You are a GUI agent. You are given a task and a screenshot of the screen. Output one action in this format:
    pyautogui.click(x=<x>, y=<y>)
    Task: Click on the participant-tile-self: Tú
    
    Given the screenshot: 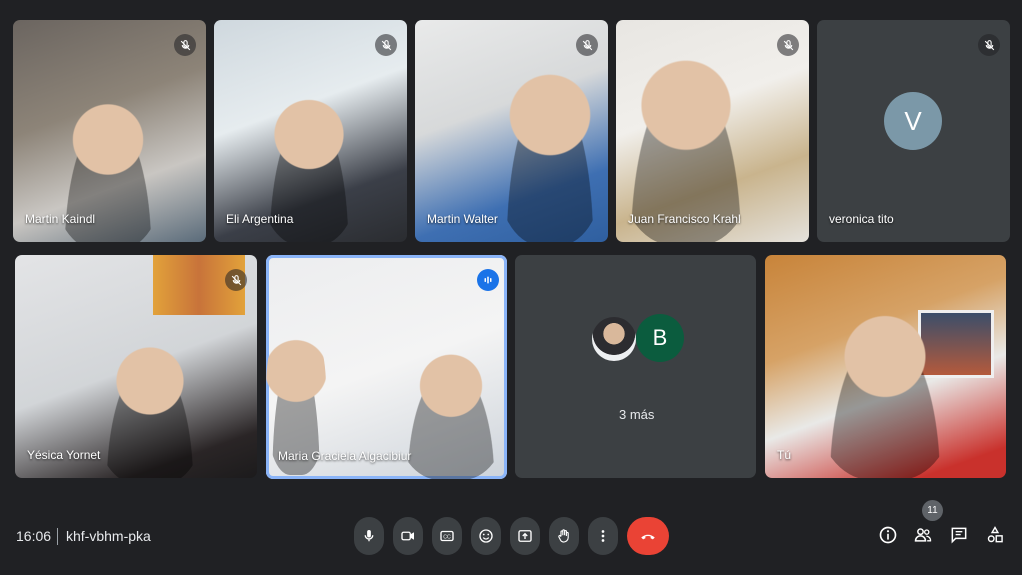 What is the action you would take?
    pyautogui.click(x=885, y=366)
    